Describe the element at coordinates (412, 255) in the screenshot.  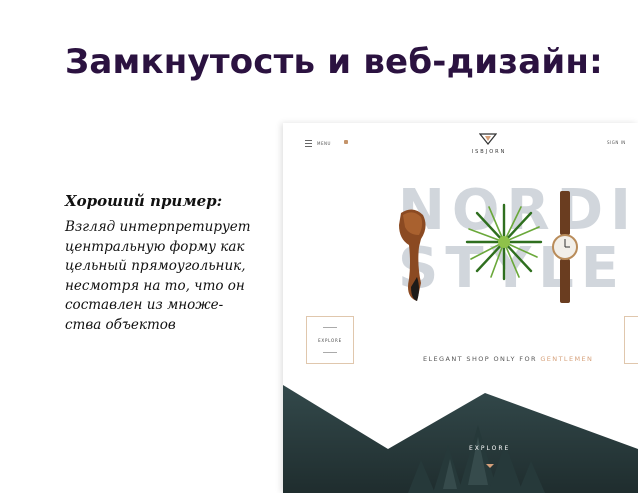
I see `pipe-image` at that location.